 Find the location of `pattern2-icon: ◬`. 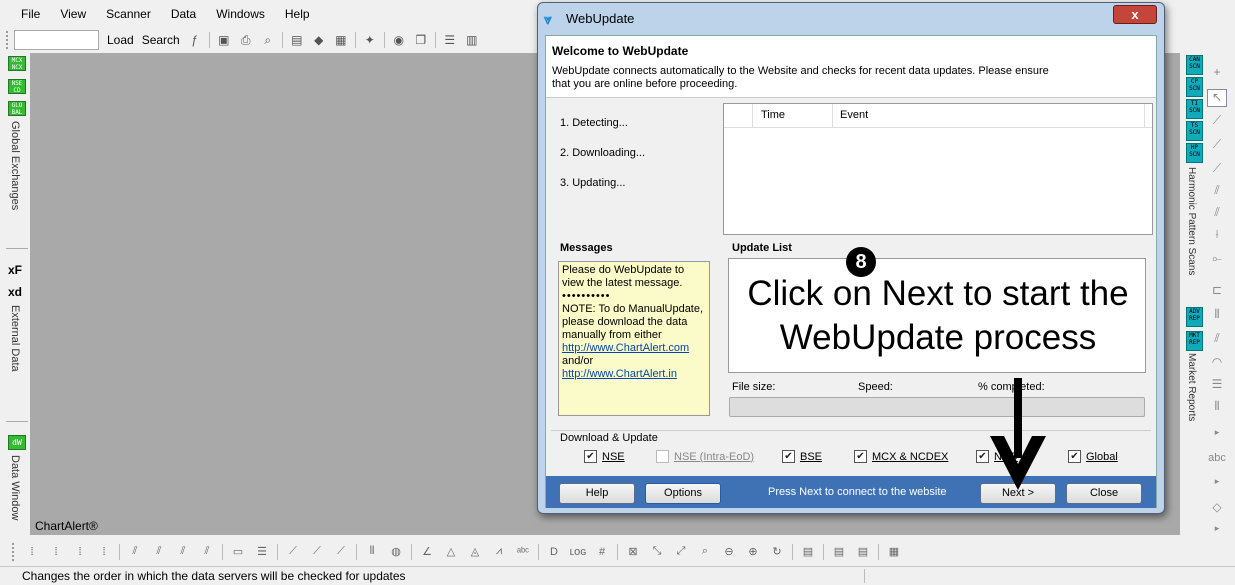

pattern2-icon: ◬ is located at coordinates (475, 552).